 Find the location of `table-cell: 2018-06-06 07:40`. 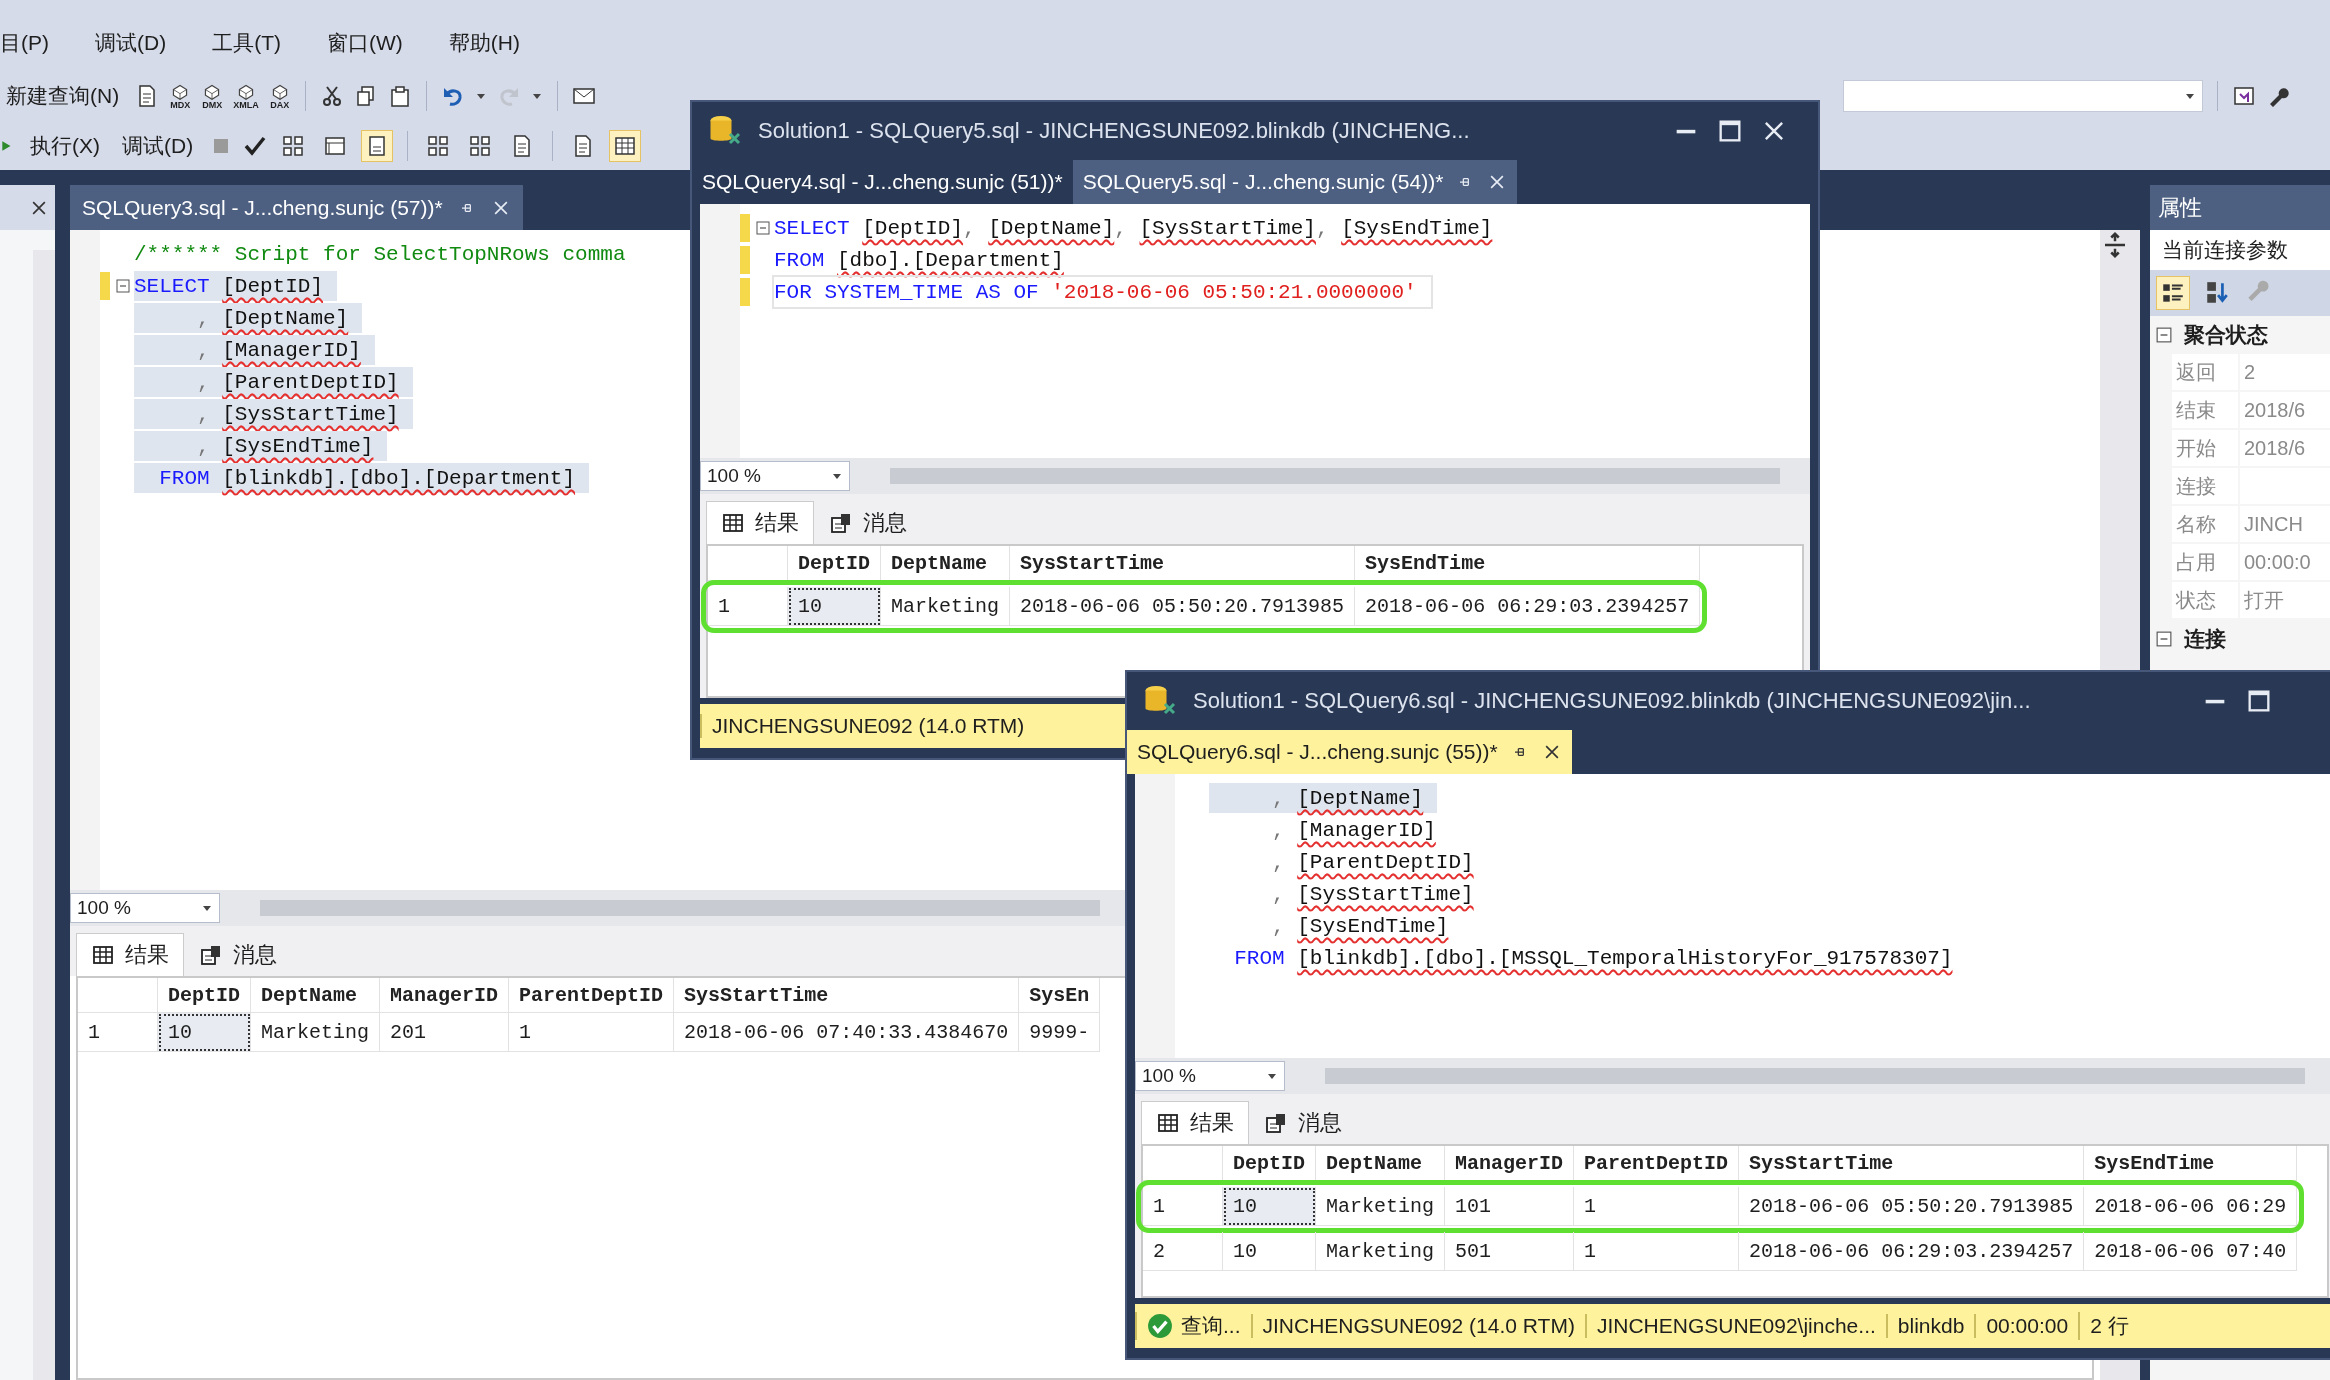

table-cell: 2018-06-06 07:40 is located at coordinates (2191, 1251).